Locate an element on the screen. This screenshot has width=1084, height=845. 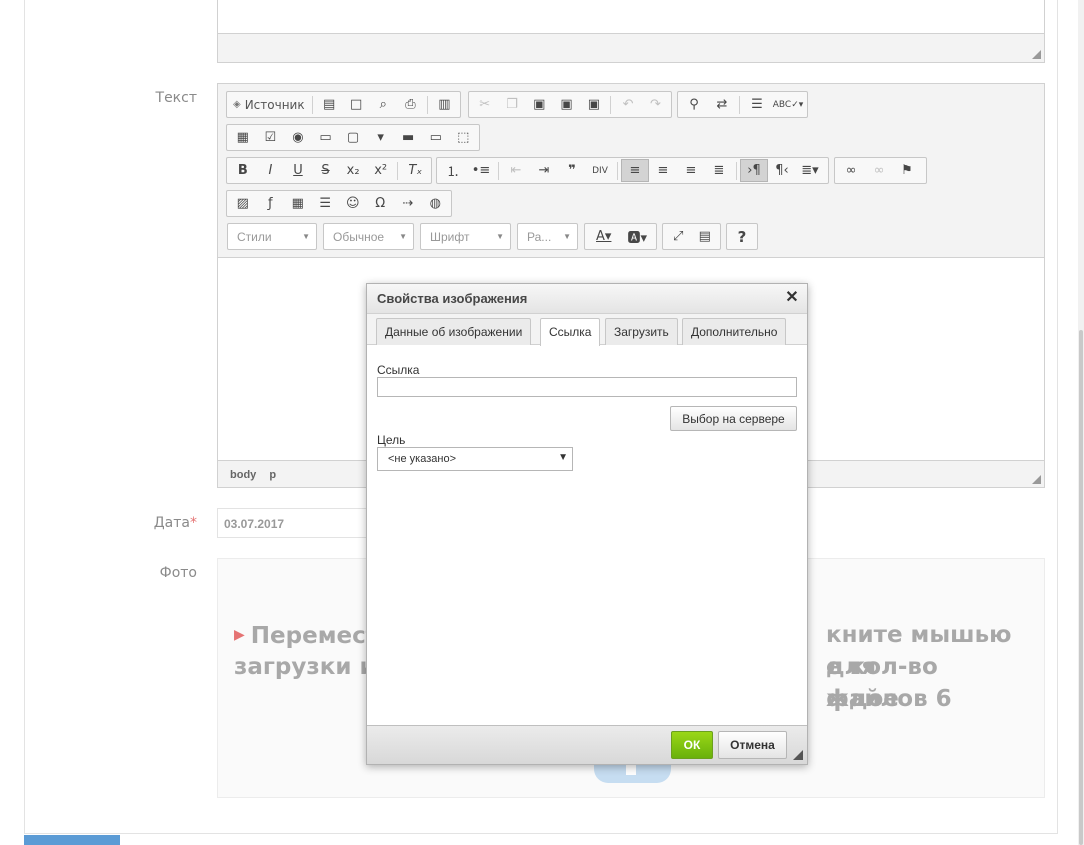
superscript-icon: x² is located at coordinates (381, 170).